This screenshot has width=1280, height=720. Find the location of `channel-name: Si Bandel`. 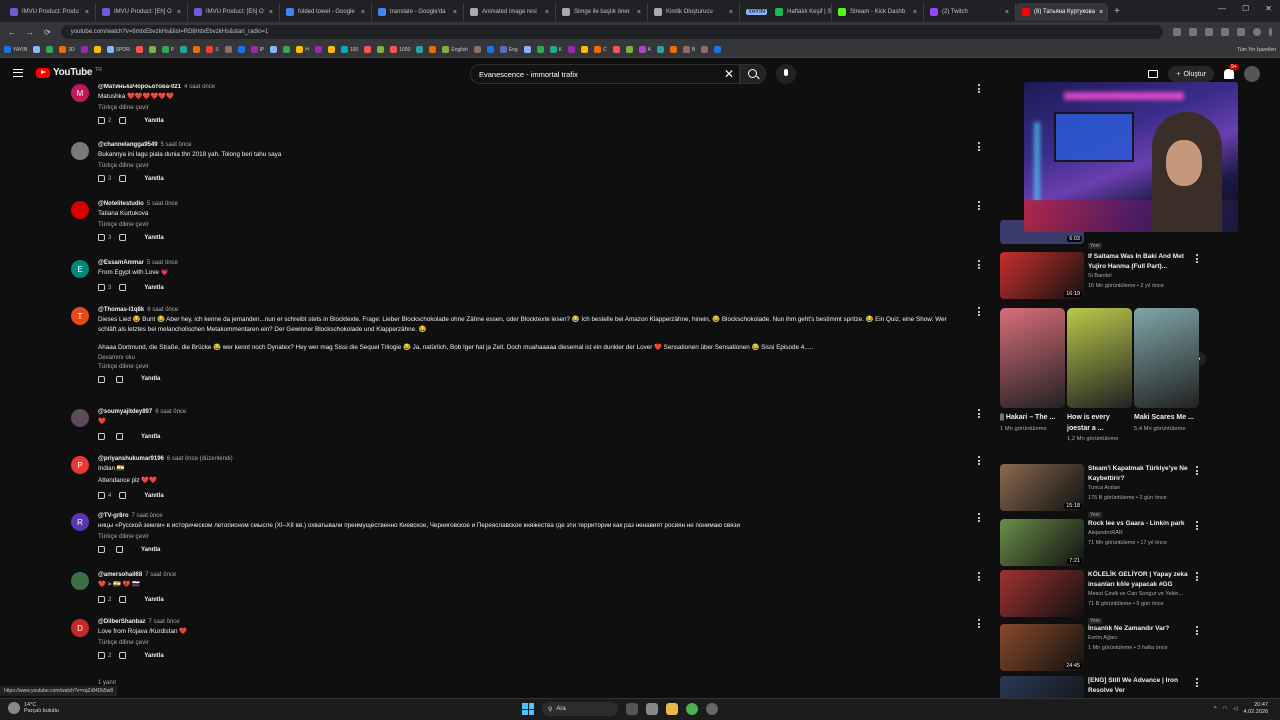

channel-name: Si Bandel is located at coordinates (1141, 277).